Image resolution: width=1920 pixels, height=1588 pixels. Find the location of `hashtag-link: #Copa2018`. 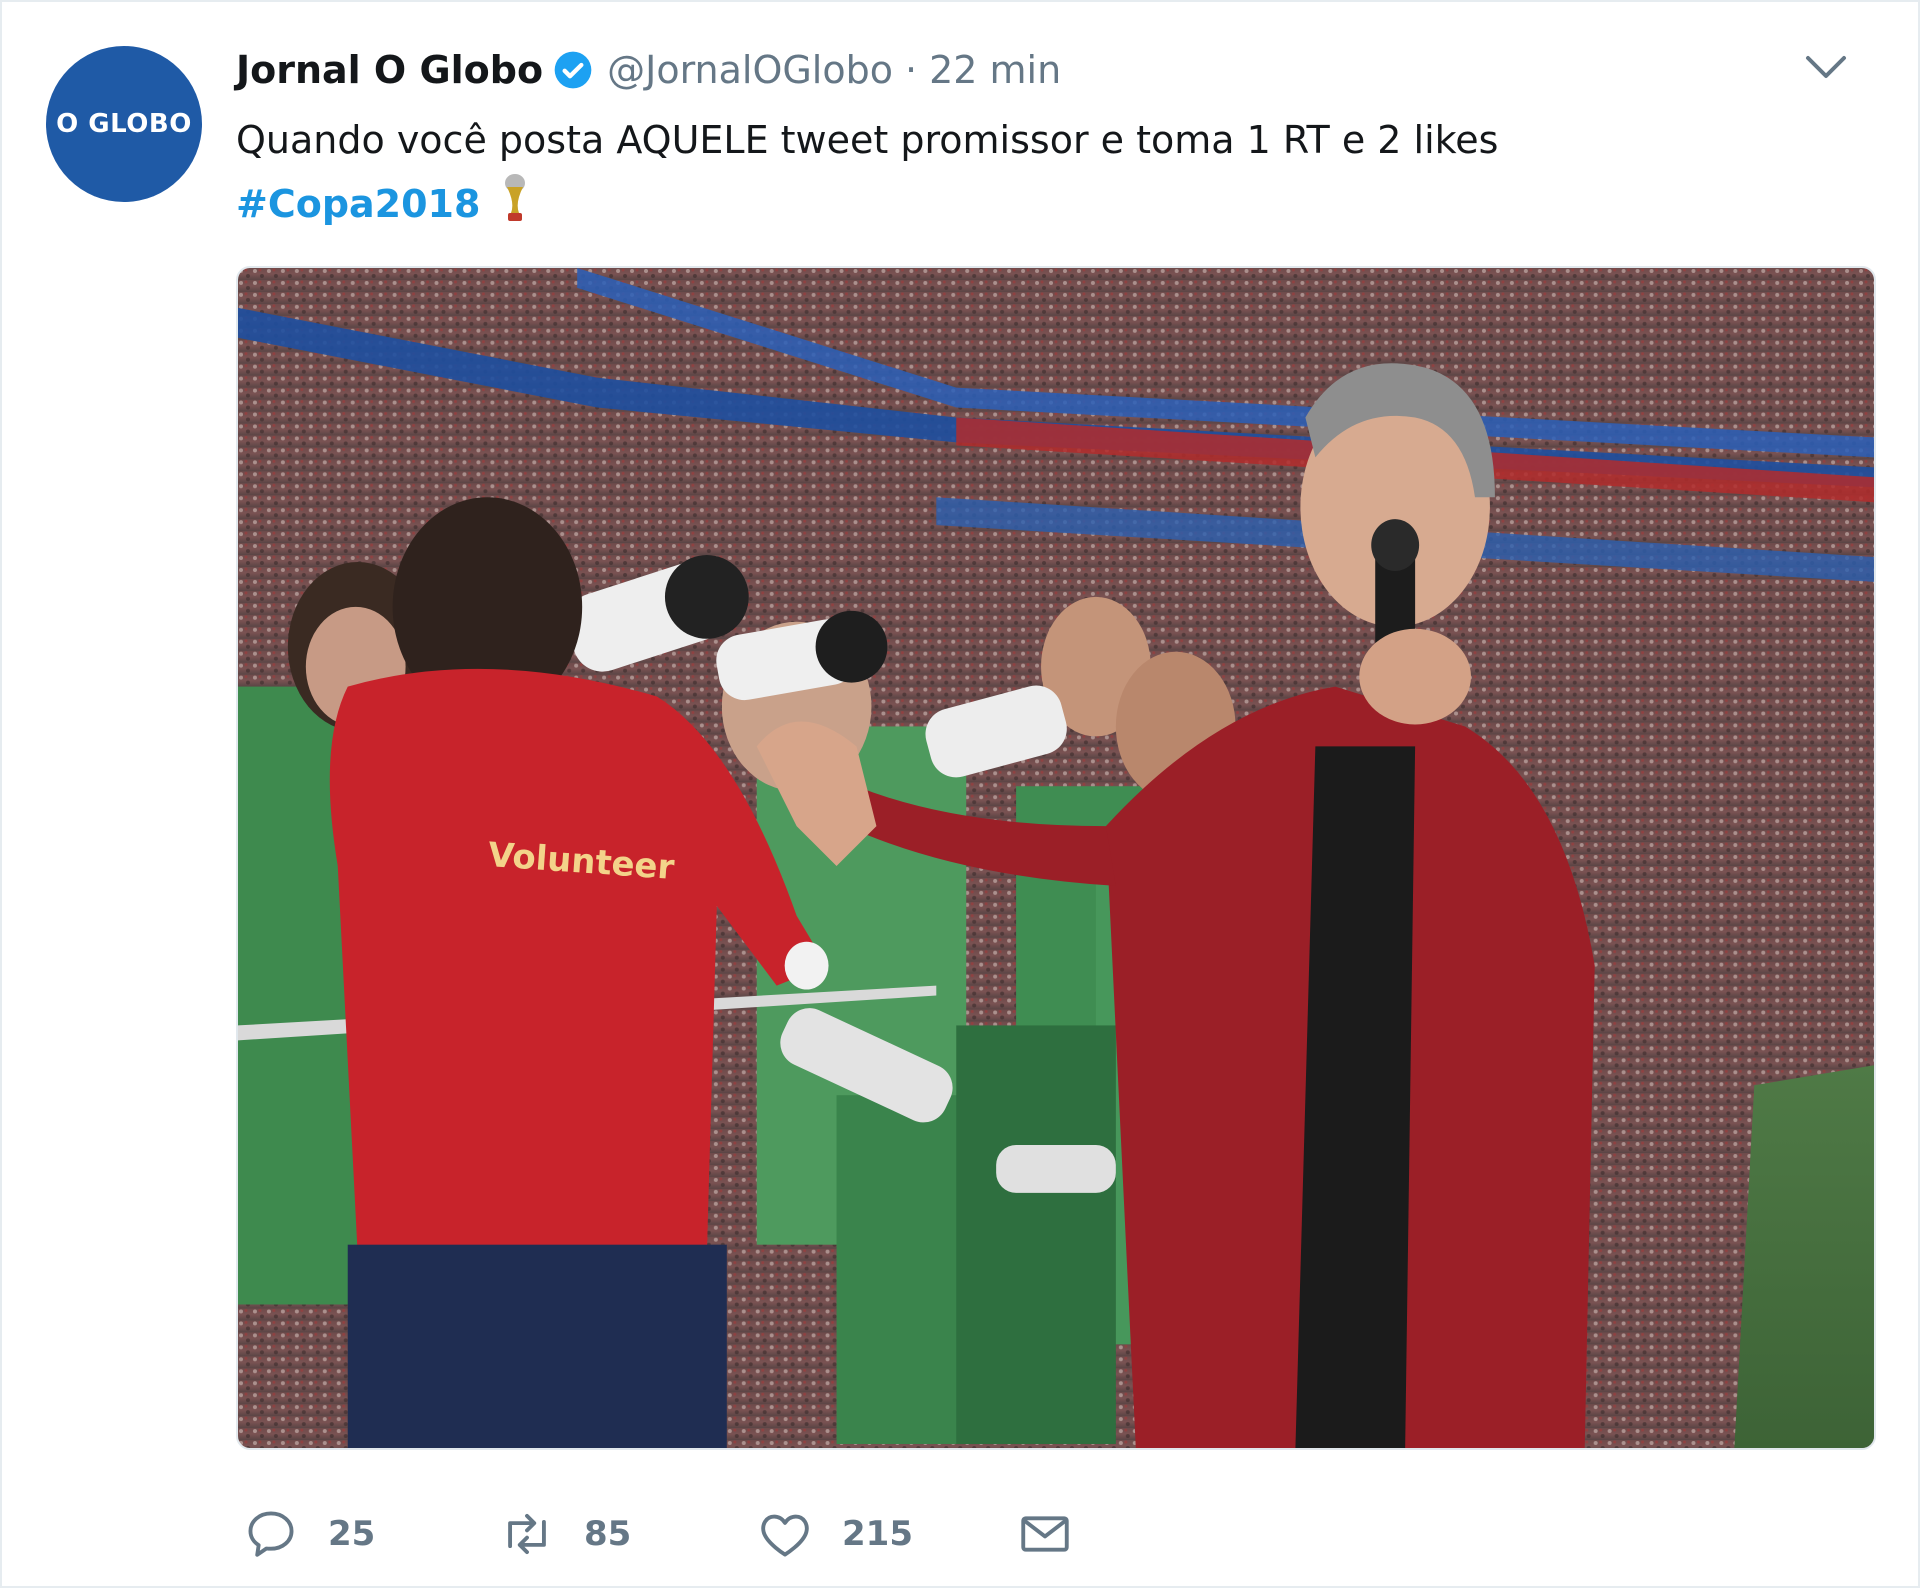

hashtag-link: #Copa2018 is located at coordinates (358, 204).